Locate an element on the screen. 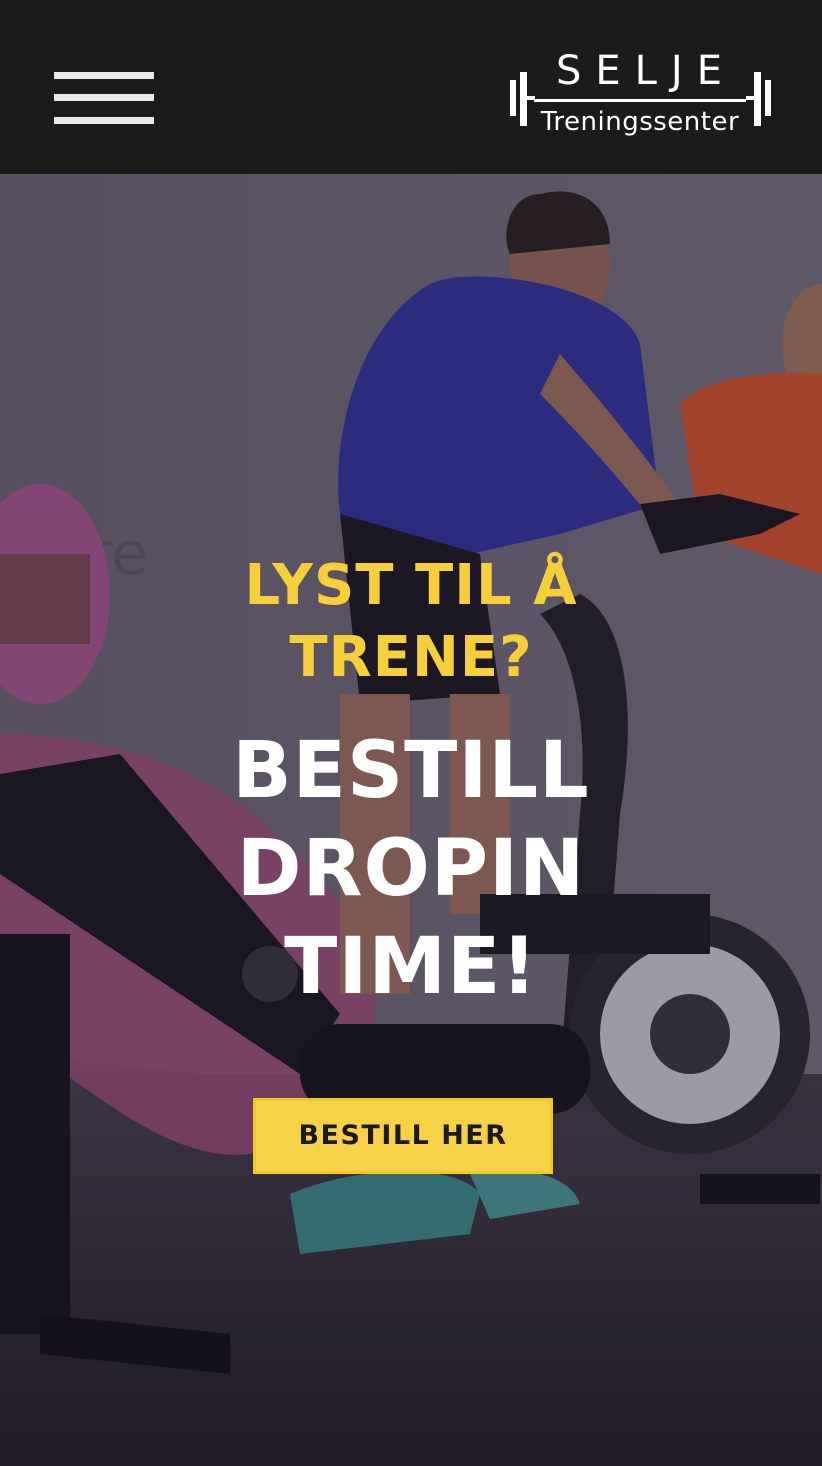  headline-line-2: DROPIN is located at coordinates (411, 869).